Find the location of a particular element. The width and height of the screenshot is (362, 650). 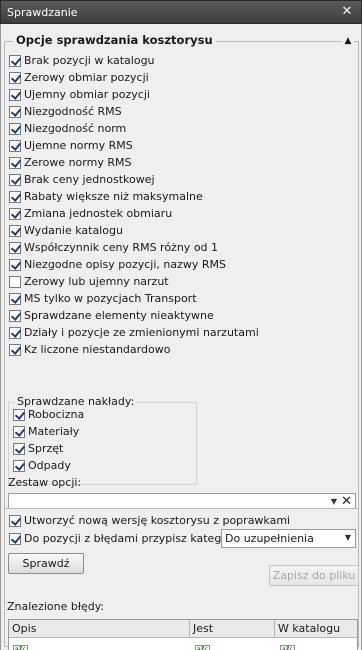

option-label: Niezgodność norm is located at coordinates (75, 128).